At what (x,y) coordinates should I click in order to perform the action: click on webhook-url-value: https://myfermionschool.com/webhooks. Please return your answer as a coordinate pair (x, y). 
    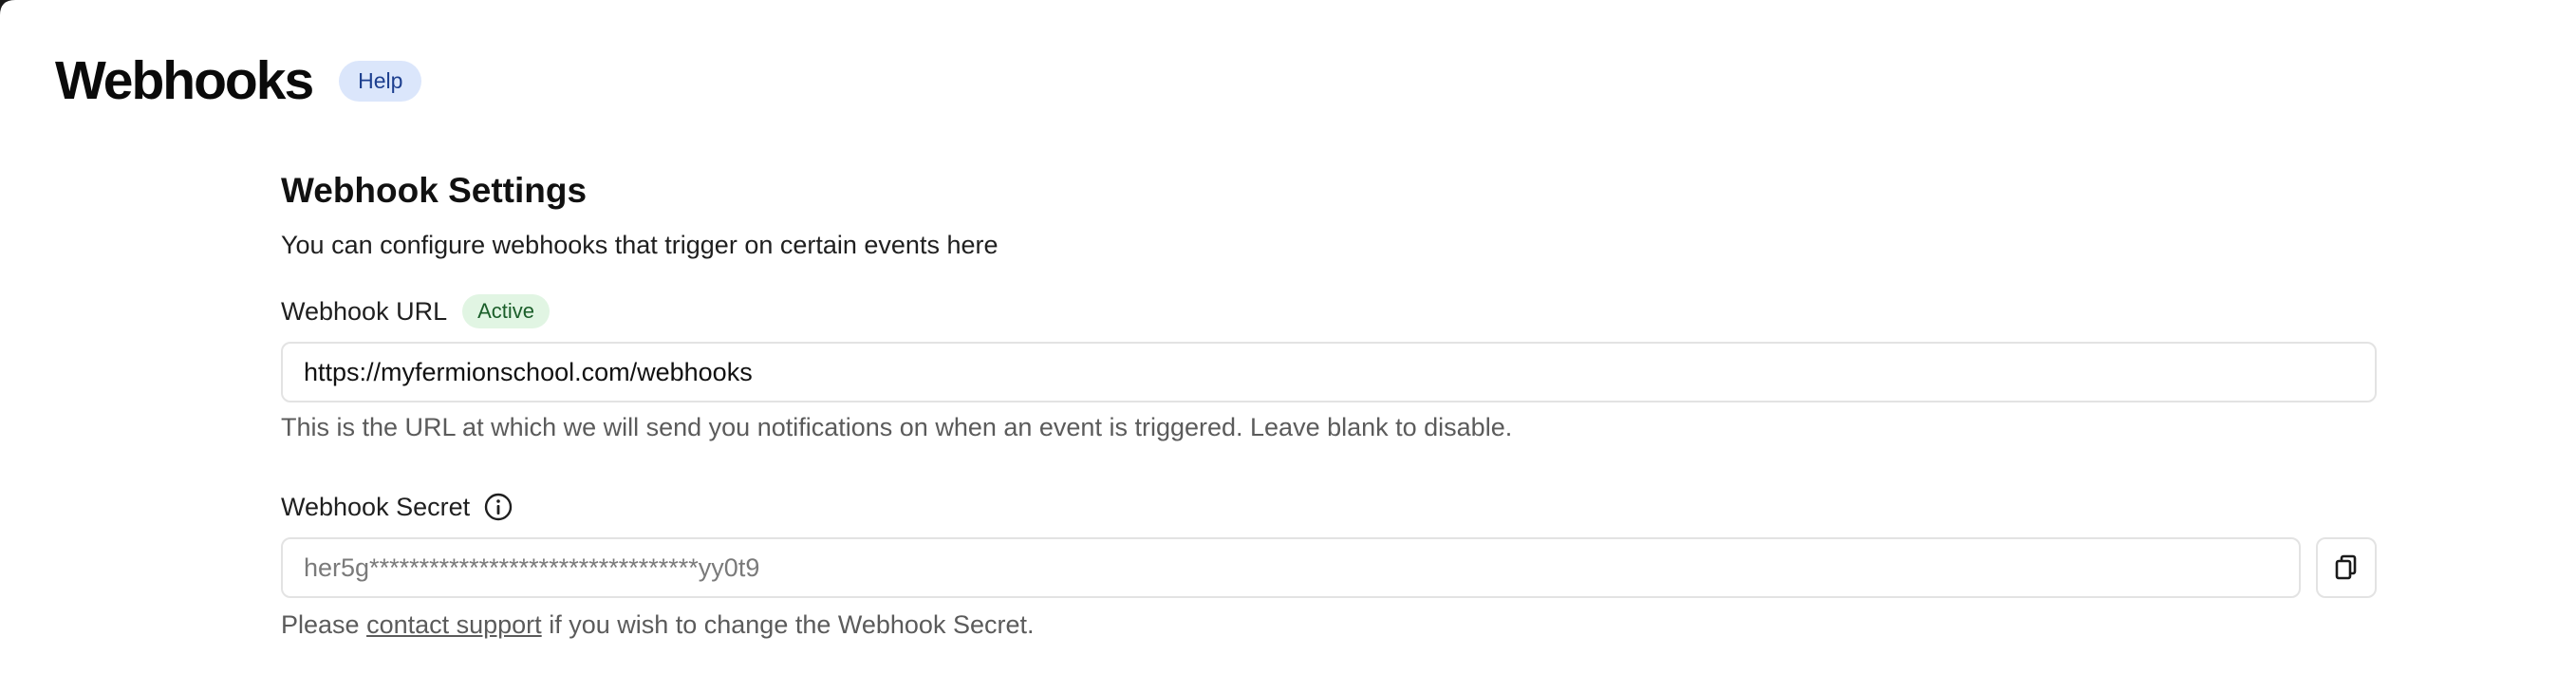
    Looking at the image, I should click on (528, 371).